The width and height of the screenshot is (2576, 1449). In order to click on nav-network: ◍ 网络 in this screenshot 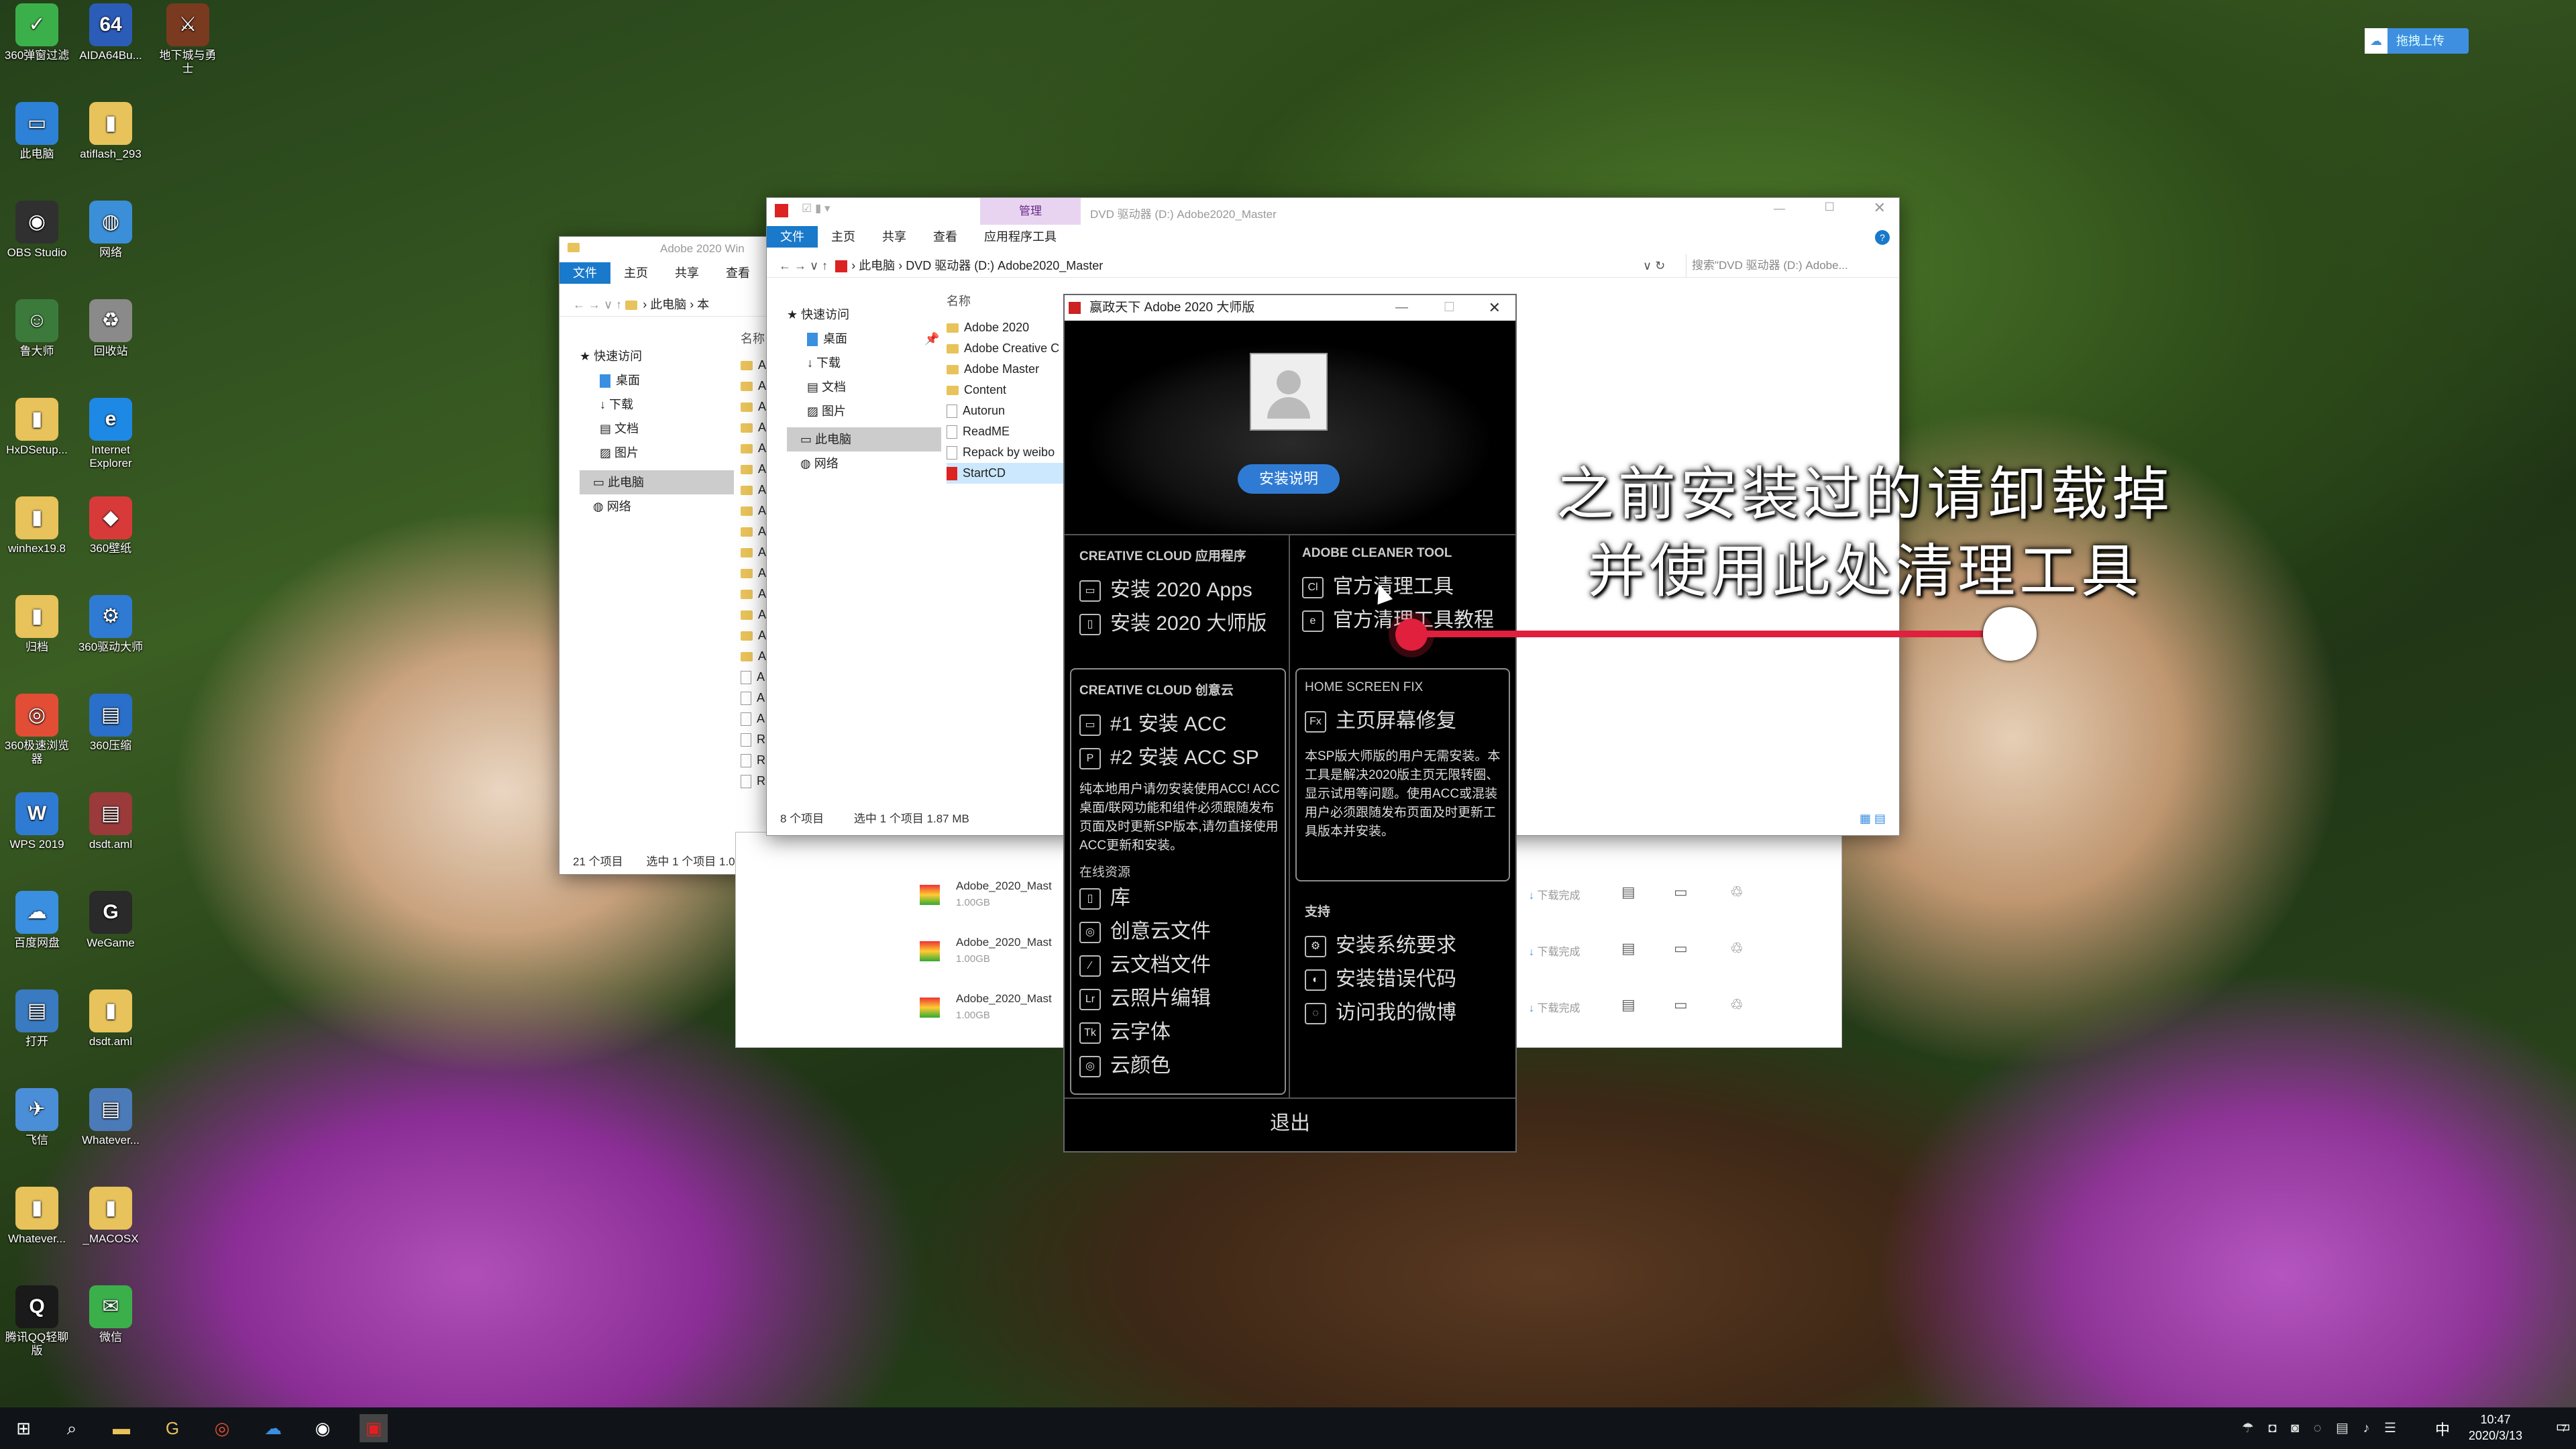, I will do `click(657, 506)`.